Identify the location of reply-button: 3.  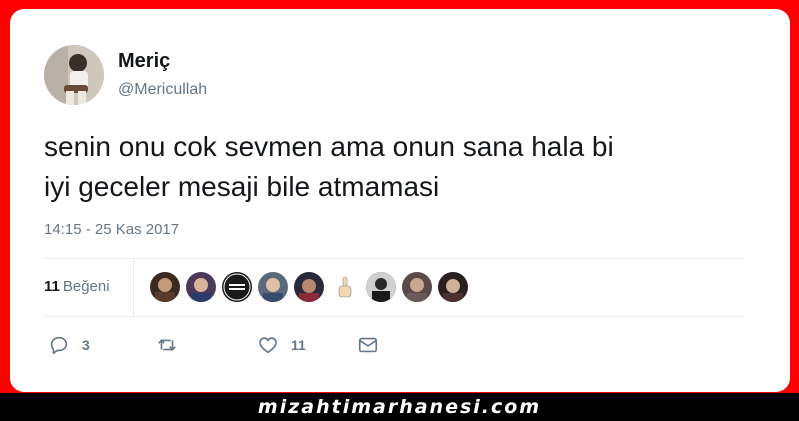
(69, 345).